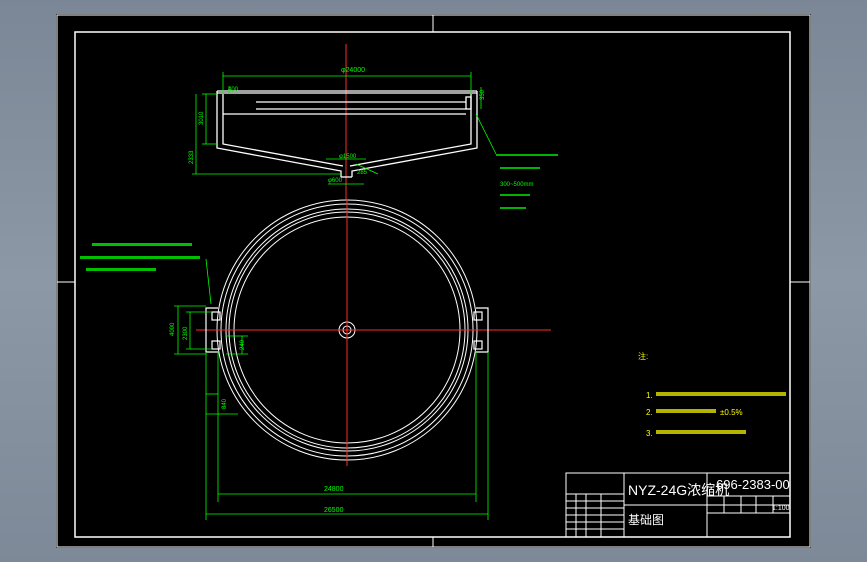 The height and width of the screenshot is (562, 867). Describe the element at coordinates (781, 508) in the screenshot. I see `drawing-scale: 1:100` at that location.